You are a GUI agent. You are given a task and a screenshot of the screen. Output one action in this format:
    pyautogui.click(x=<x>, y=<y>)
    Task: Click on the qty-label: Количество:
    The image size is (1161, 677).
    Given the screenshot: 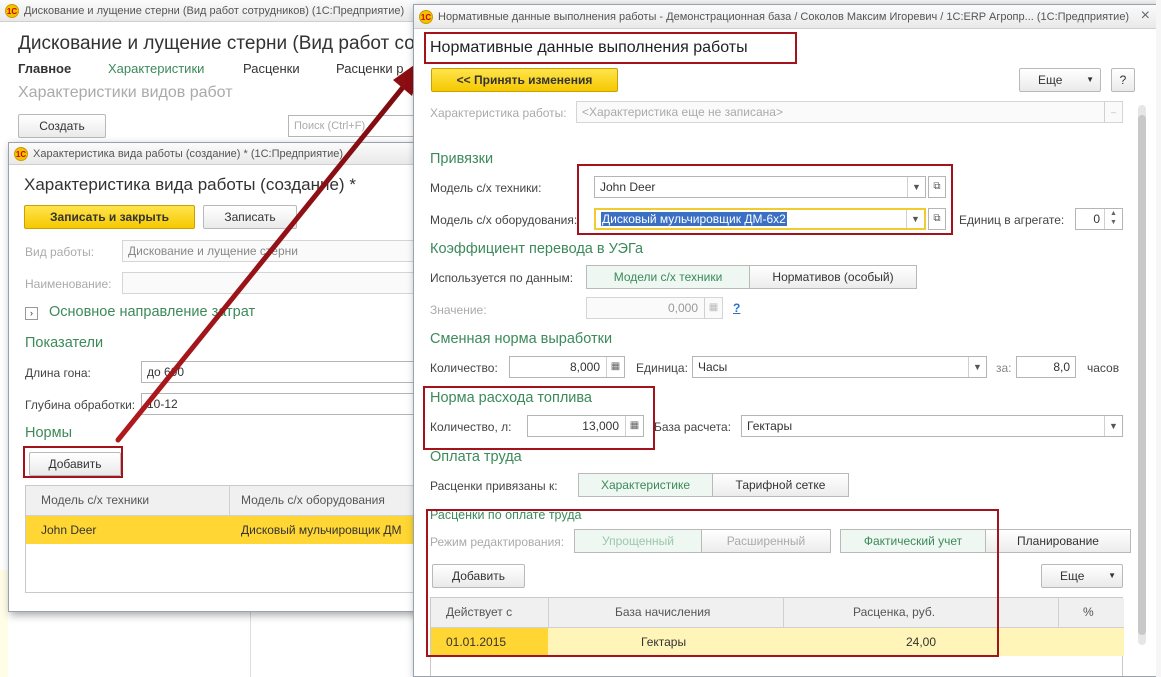 What is the action you would take?
    pyautogui.click(x=464, y=368)
    